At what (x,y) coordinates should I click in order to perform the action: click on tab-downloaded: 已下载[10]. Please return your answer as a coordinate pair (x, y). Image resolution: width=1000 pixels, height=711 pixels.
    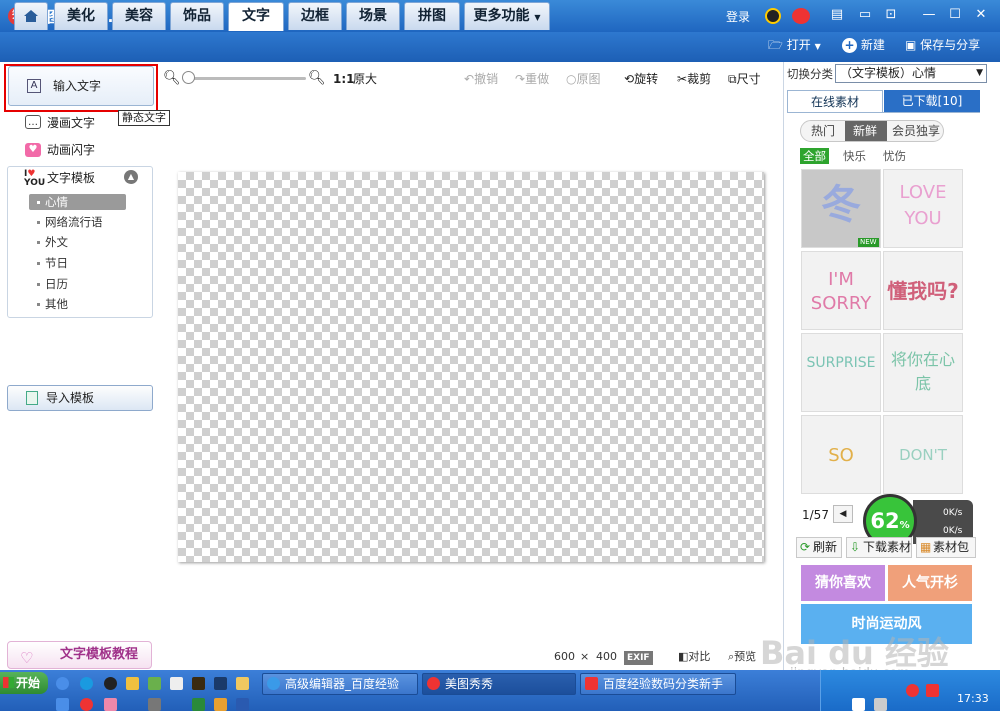
    Looking at the image, I should click on (932, 101).